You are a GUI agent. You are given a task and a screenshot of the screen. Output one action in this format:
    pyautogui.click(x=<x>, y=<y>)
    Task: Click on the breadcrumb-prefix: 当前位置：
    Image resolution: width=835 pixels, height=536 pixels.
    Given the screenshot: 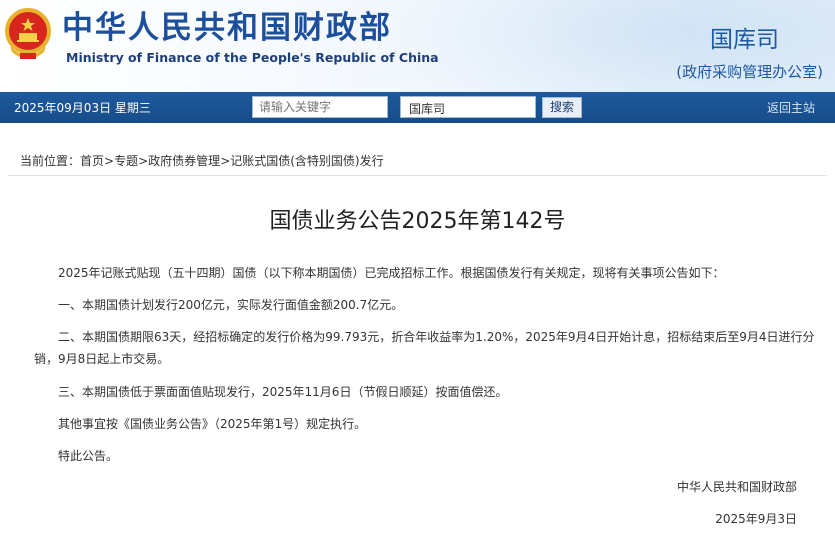 What is the action you would take?
    pyautogui.click(x=50, y=161)
    